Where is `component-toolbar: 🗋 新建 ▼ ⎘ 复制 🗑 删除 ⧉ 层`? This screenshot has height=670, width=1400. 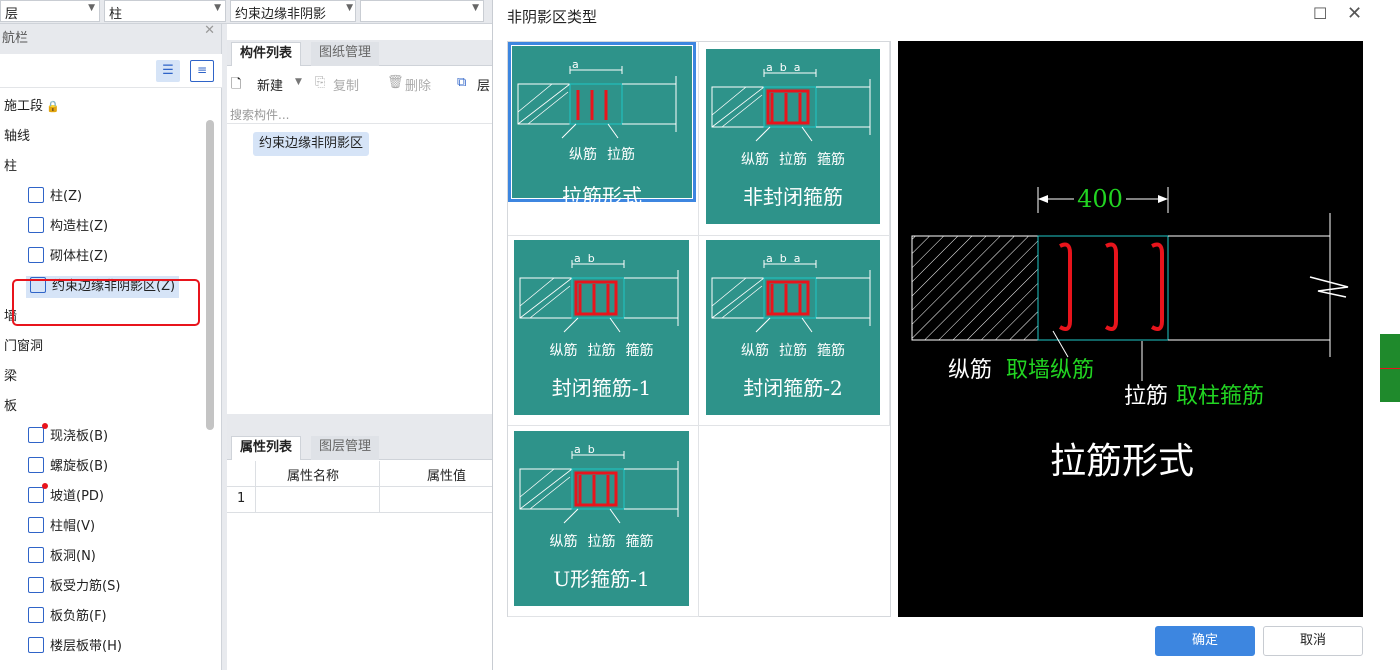 component-toolbar: 🗋 新建 ▼ ⎘ 复制 🗑 删除 ⧉ 层 is located at coordinates (359, 84).